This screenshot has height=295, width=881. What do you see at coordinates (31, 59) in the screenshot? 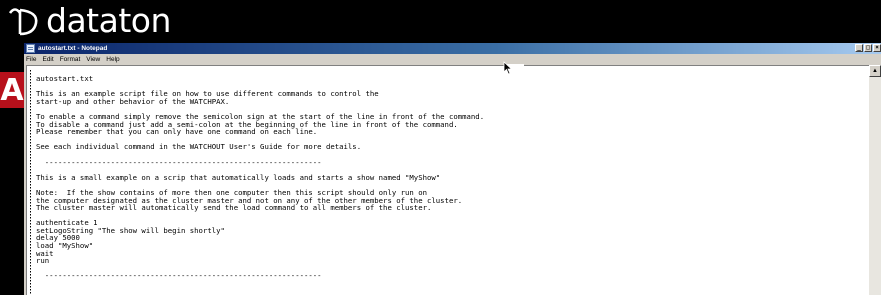
I see `menu-file: File` at bounding box center [31, 59].